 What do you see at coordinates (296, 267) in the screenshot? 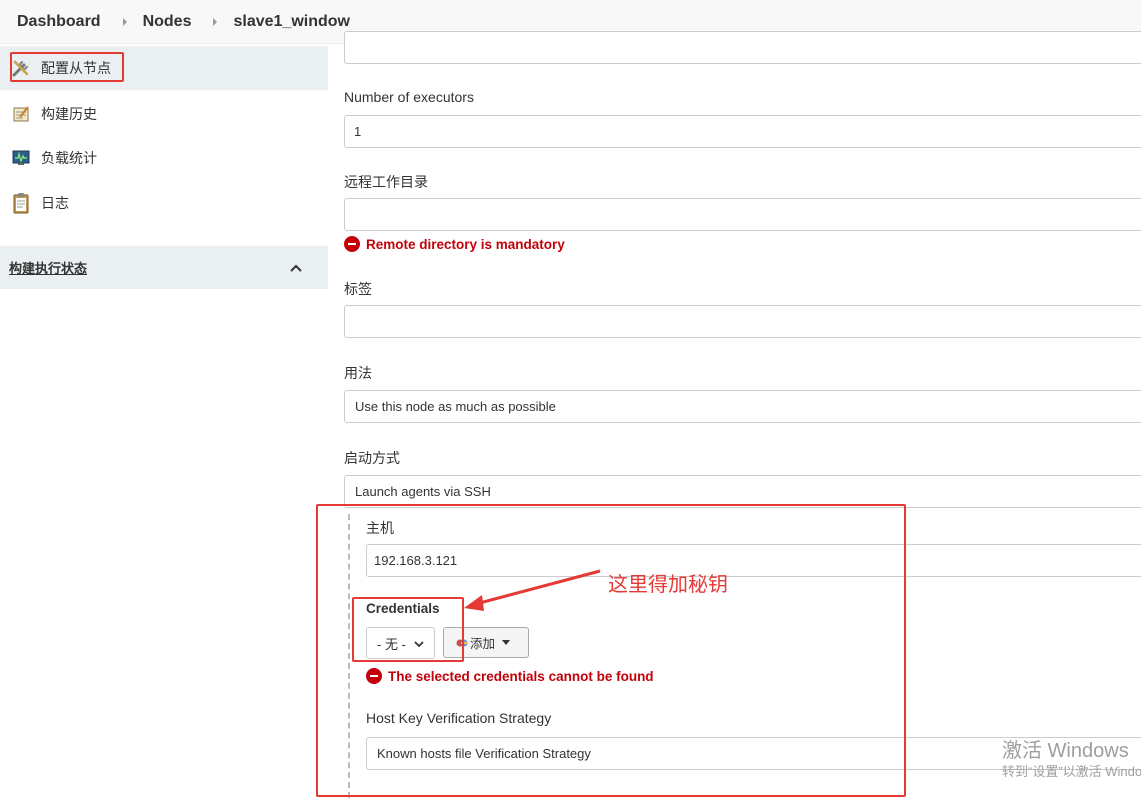
I see `chevron-up-icon` at bounding box center [296, 267].